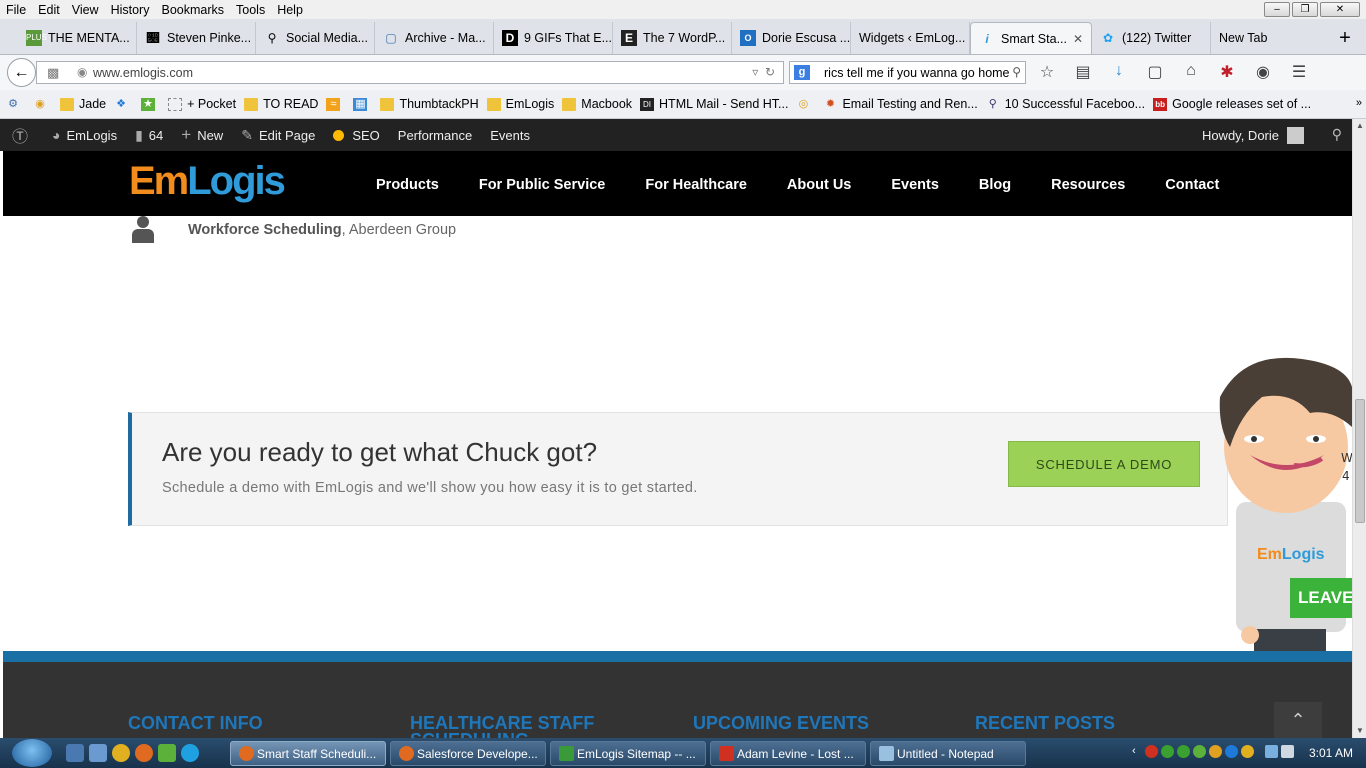  I want to click on nav-blog: Blog, so click(995, 185).